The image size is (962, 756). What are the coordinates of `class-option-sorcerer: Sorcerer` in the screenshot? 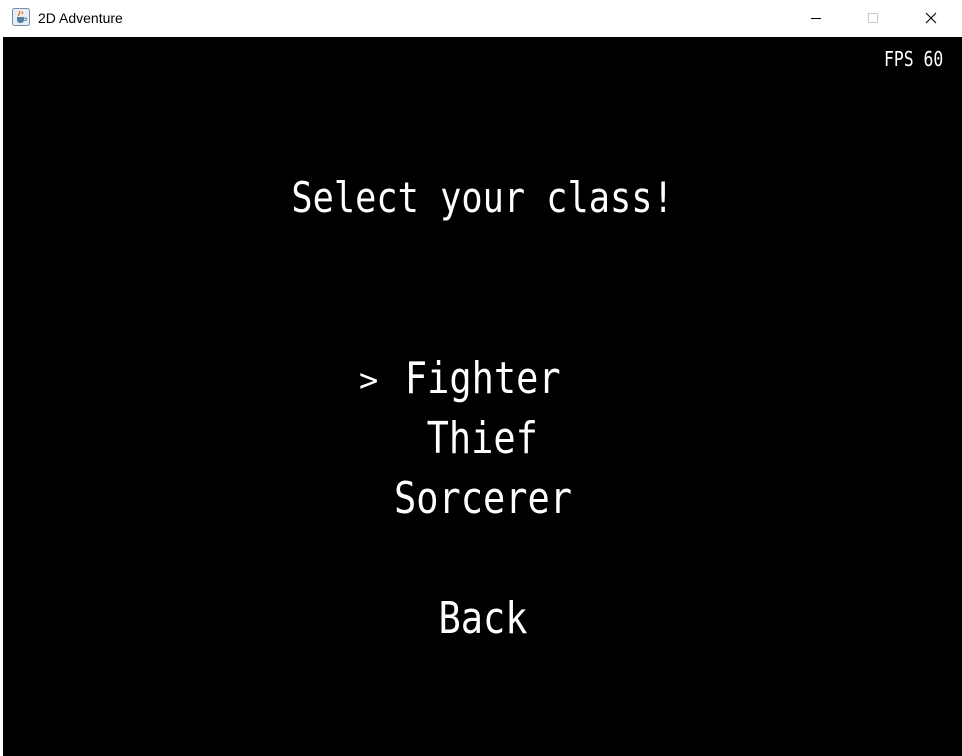 It's located at (482, 498).